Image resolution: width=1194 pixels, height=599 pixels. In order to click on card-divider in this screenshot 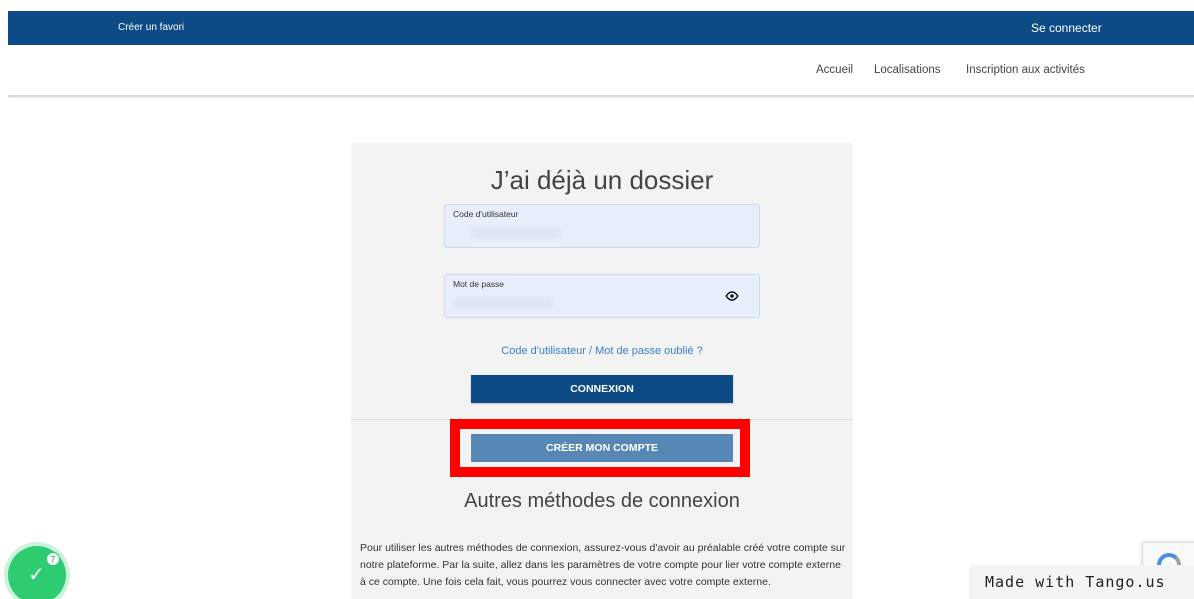, I will do `click(602, 419)`.